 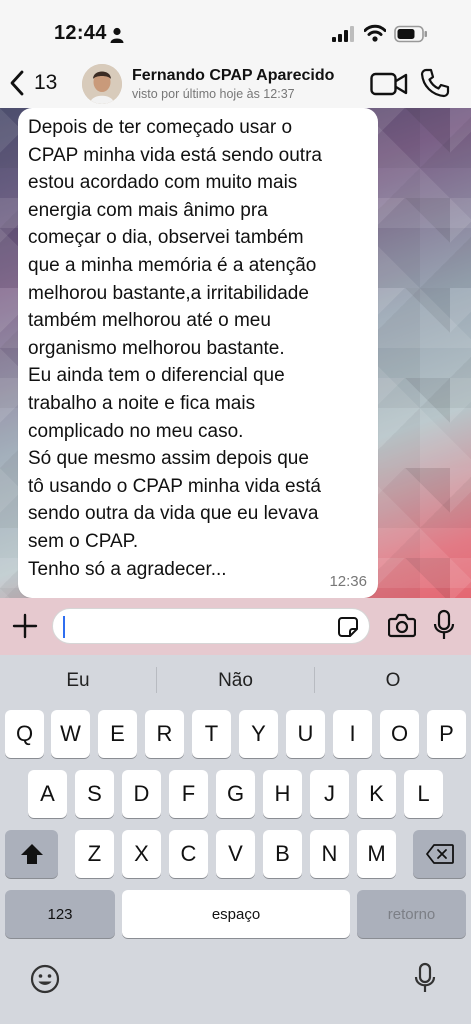 I want to click on key-x: X, so click(x=141, y=854).